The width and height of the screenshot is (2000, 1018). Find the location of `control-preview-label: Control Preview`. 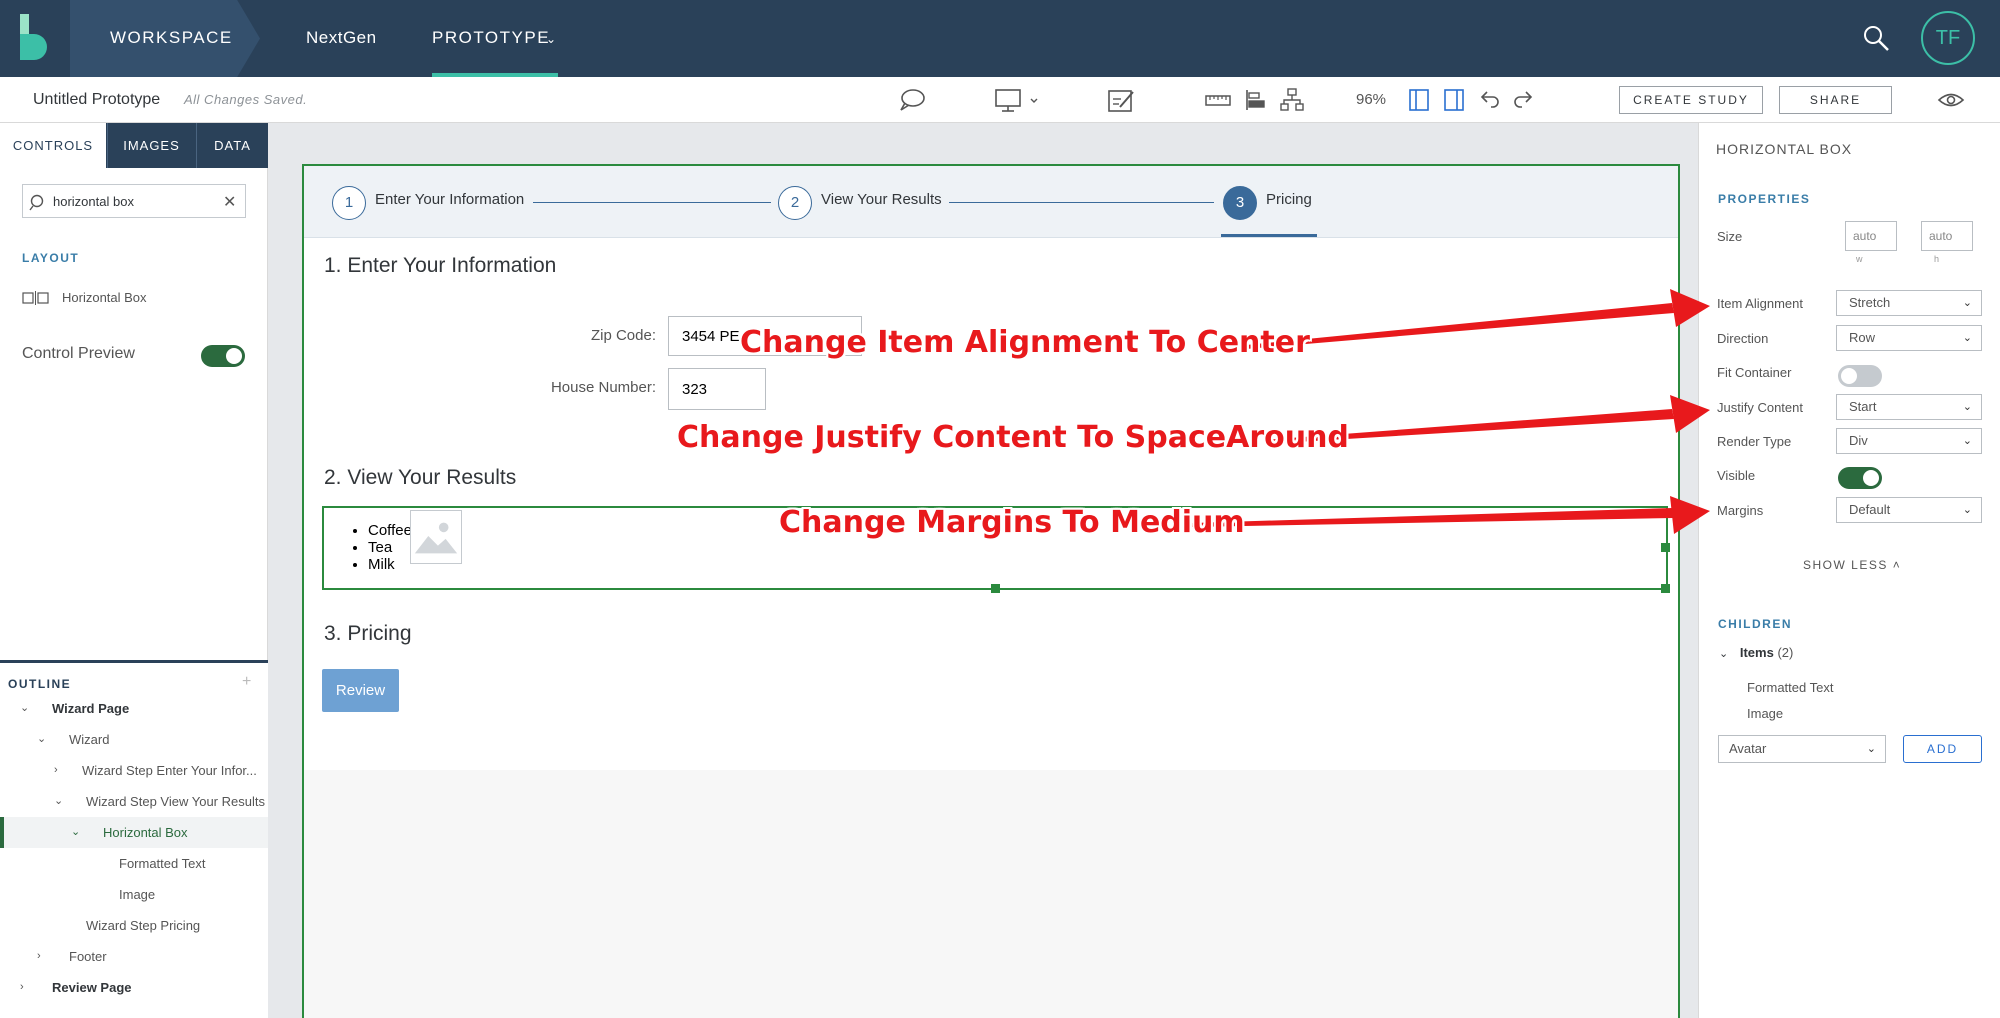

control-preview-label: Control Preview is located at coordinates (78, 353).